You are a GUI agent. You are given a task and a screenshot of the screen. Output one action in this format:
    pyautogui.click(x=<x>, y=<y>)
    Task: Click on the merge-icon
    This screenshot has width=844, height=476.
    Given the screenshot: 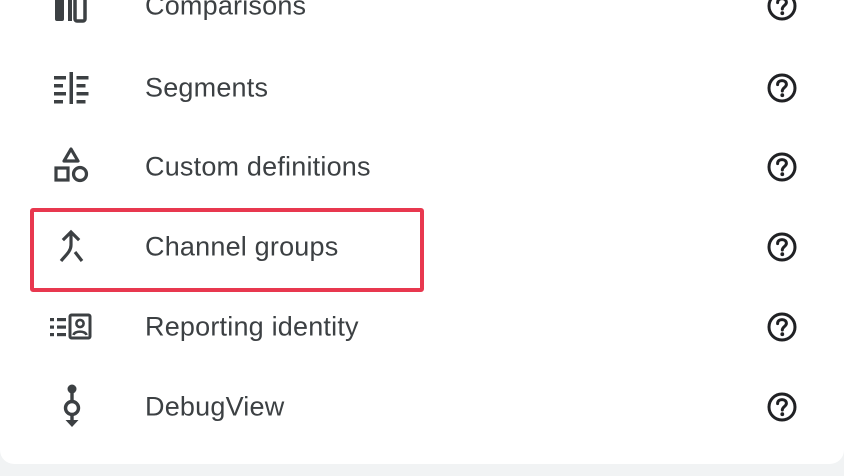 What is the action you would take?
    pyautogui.click(x=71, y=247)
    